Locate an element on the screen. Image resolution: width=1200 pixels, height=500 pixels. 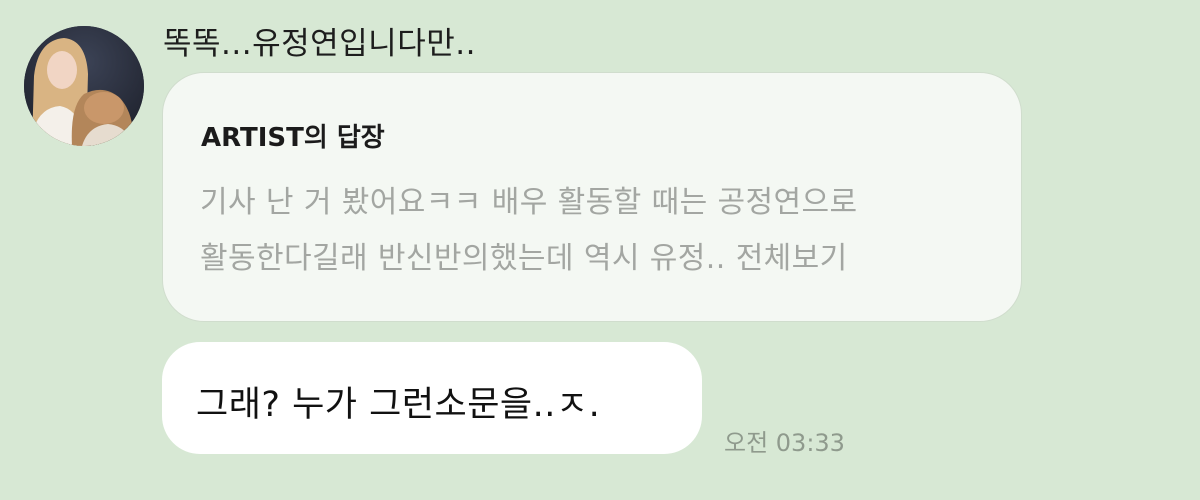
profile-photo-icon is located at coordinates (84, 86).